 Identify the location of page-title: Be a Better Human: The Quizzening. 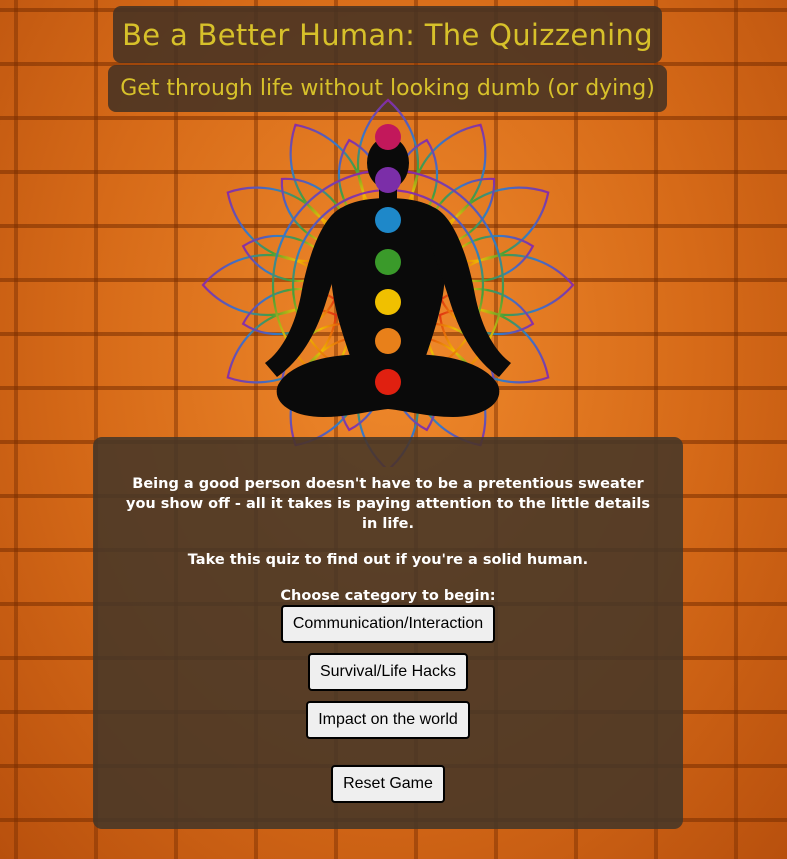
(387, 34).